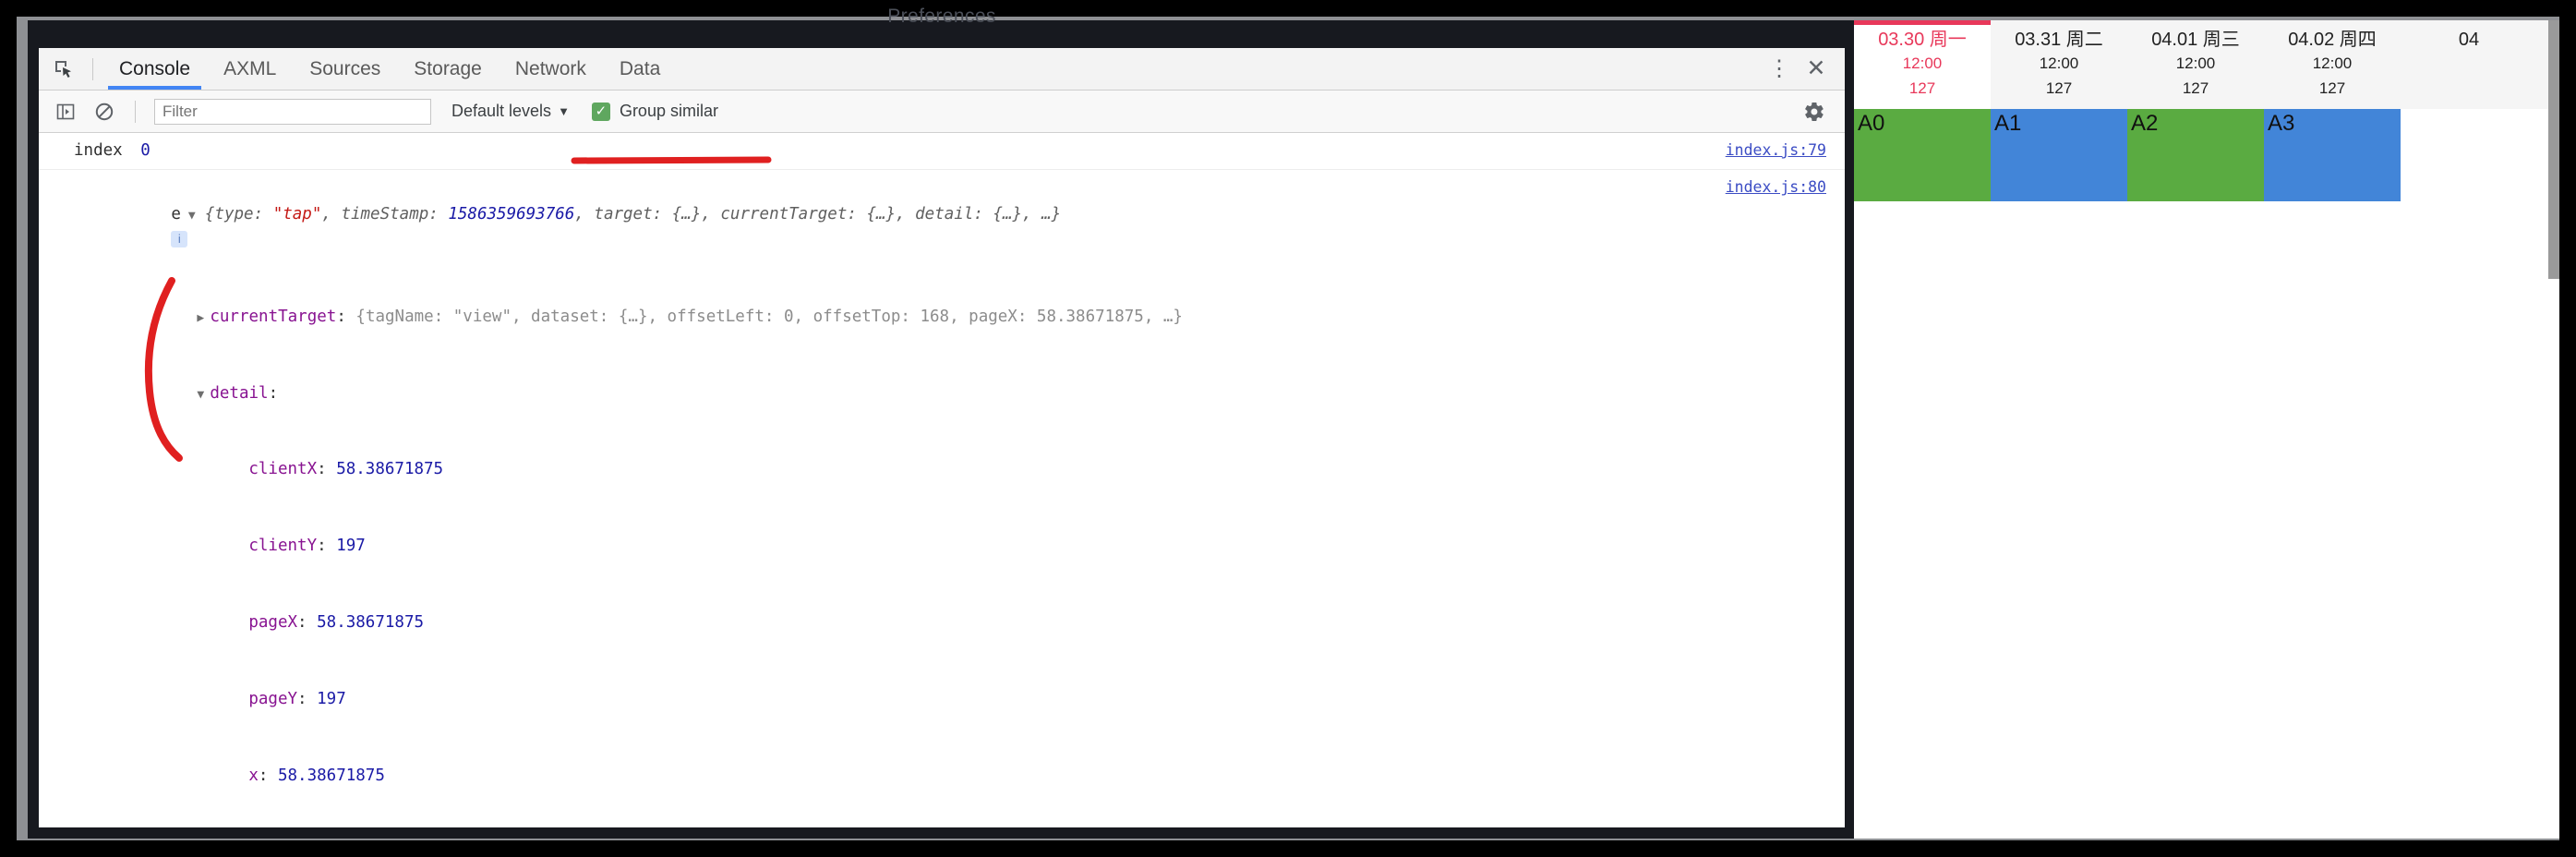 Image resolution: width=2576 pixels, height=857 pixels. I want to click on tab-axml-label: AXML, so click(250, 68).